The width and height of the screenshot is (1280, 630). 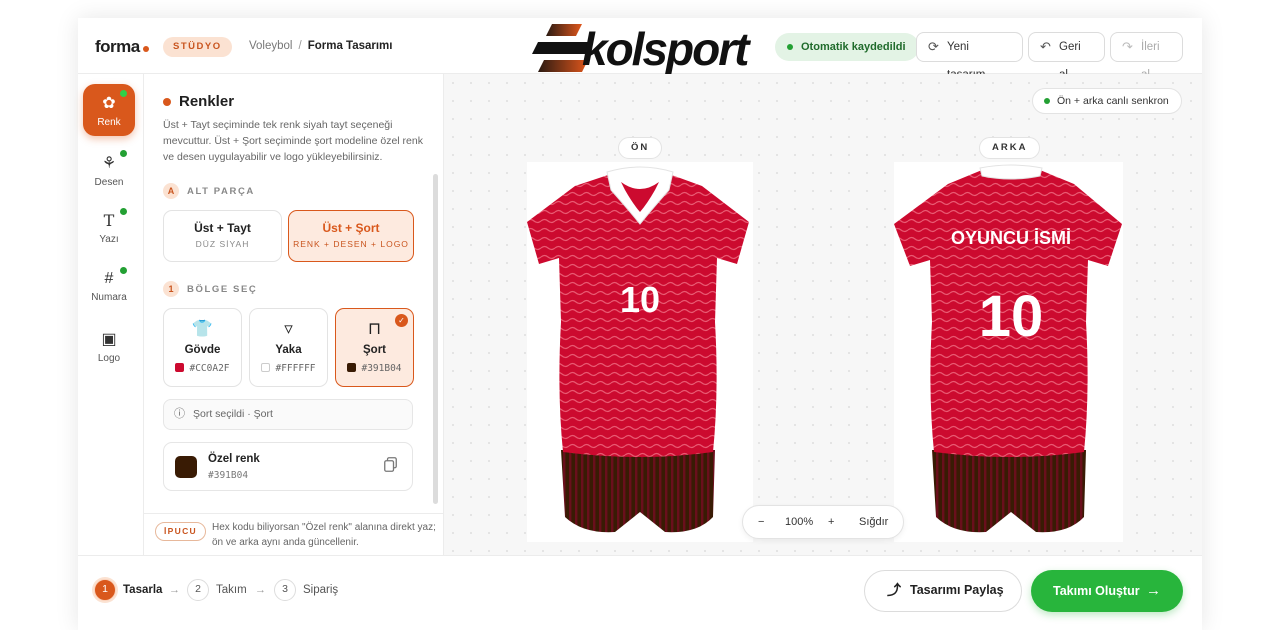 I want to click on front-jersey-image: 10, so click(x=638, y=349).